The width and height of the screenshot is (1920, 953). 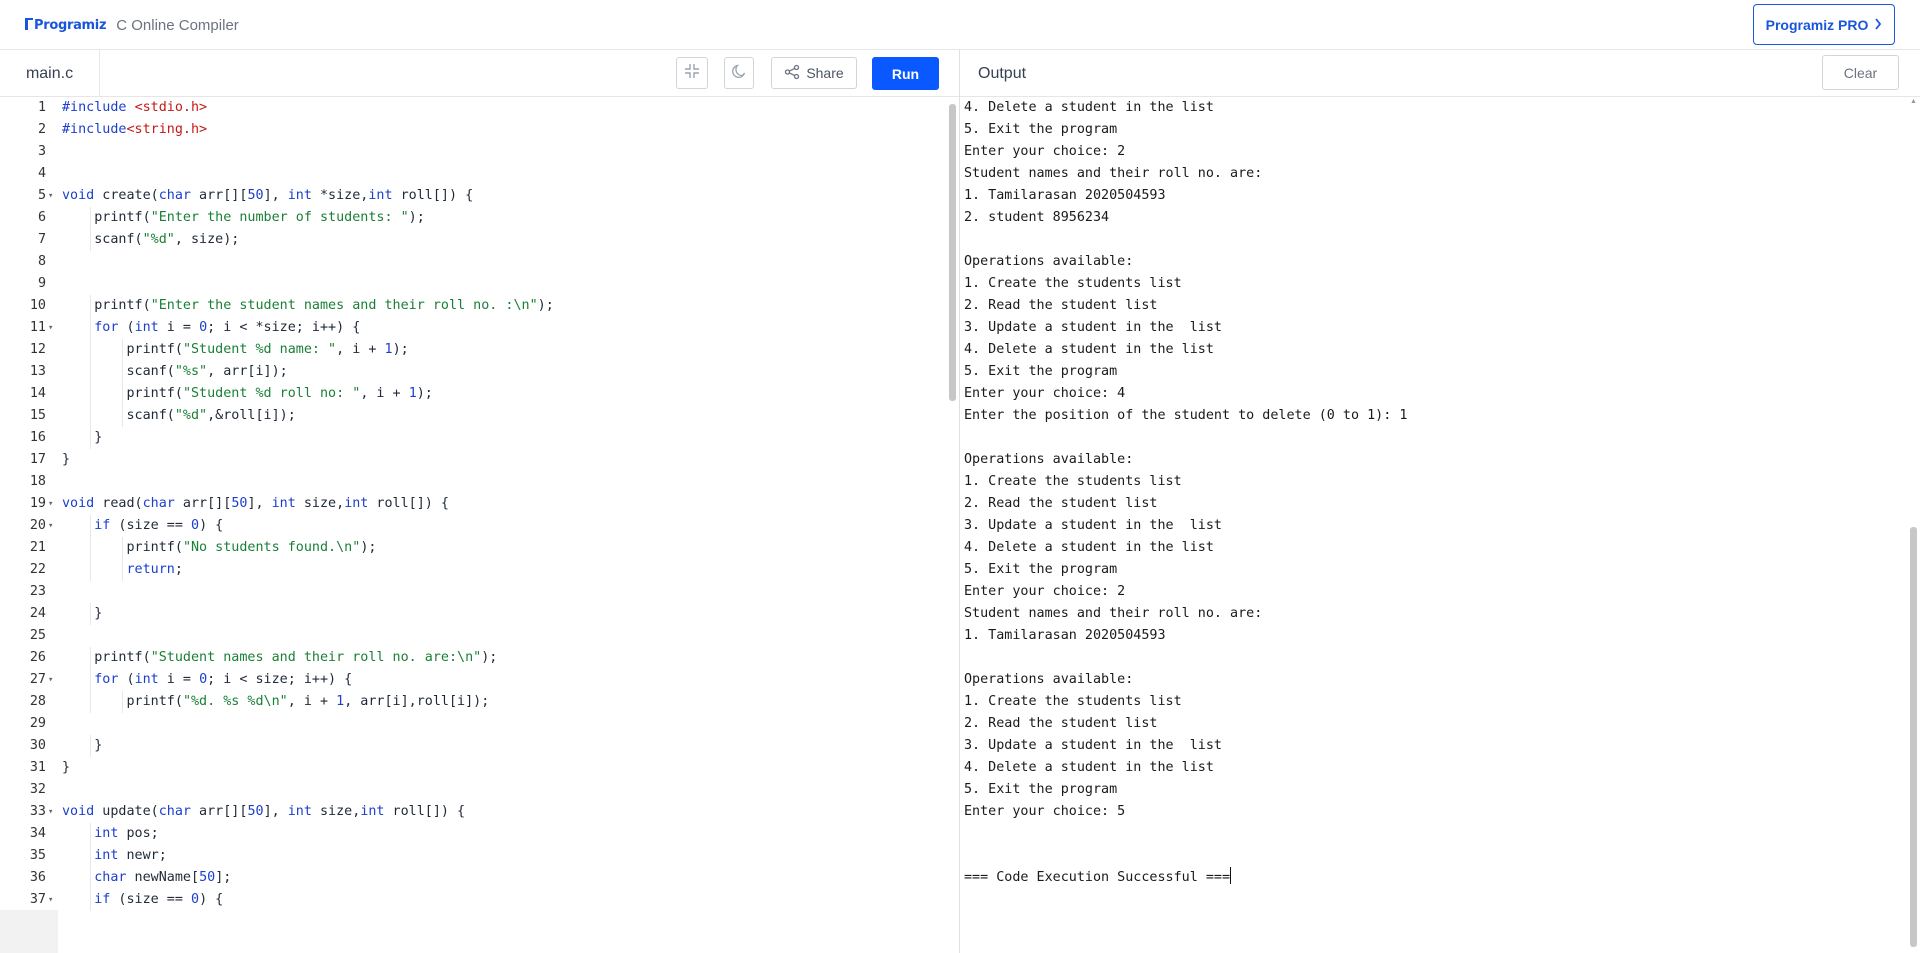 What do you see at coordinates (470, 372) in the screenshot?
I see `code-line: 13 scanf("%s", arr[i]);` at bounding box center [470, 372].